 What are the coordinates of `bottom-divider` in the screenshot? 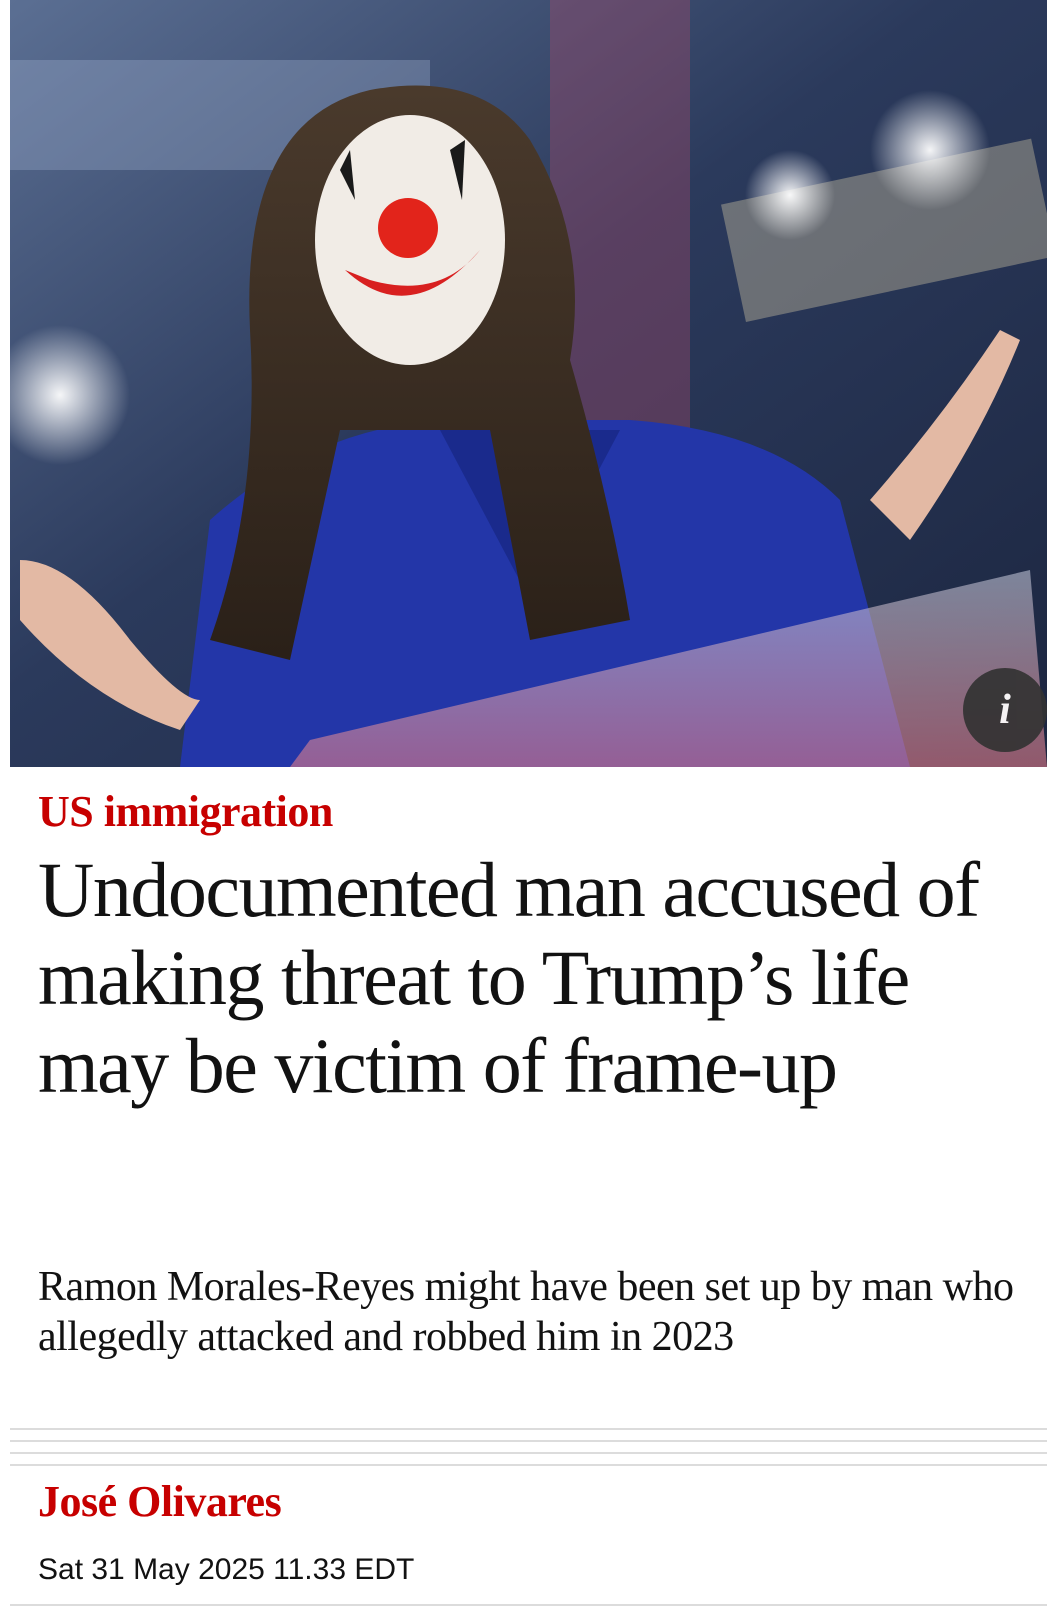 It's located at (528, 1605).